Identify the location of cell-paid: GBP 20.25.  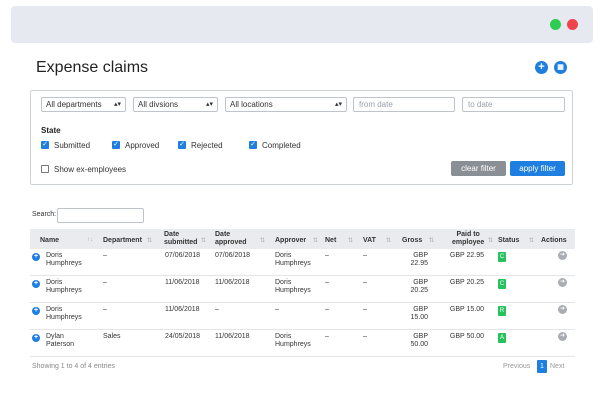
(466, 282).